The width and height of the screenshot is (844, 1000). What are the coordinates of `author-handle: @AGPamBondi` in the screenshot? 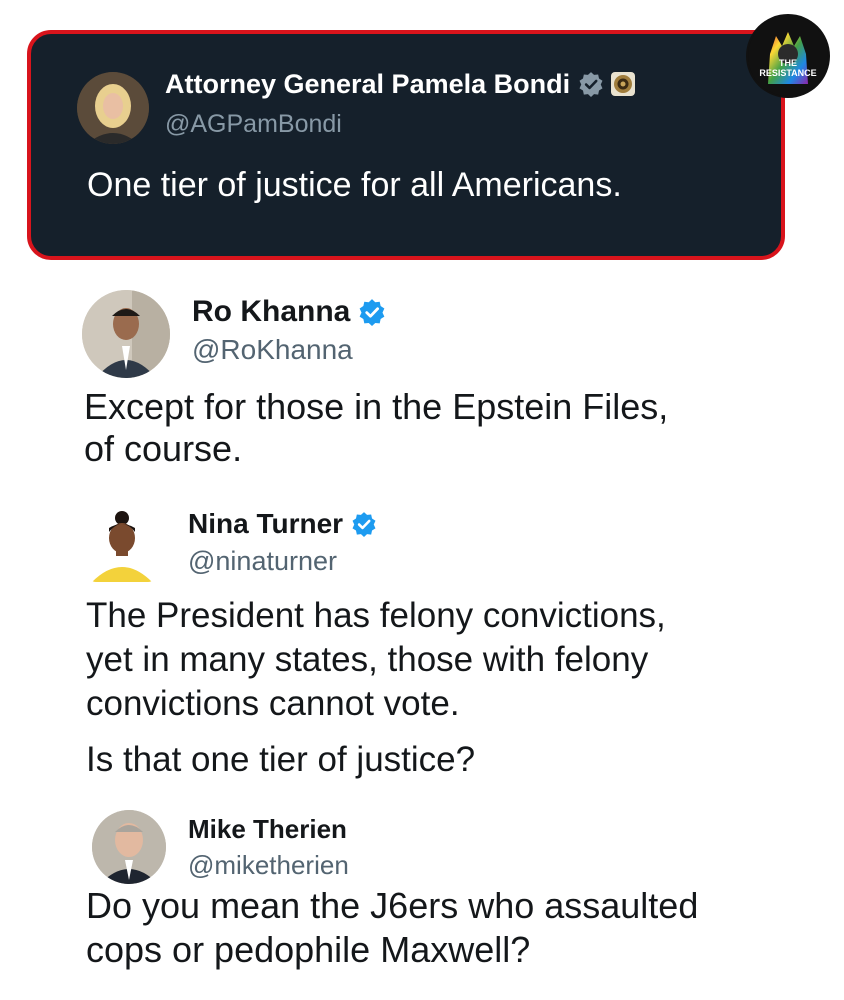 It's located at (253, 124).